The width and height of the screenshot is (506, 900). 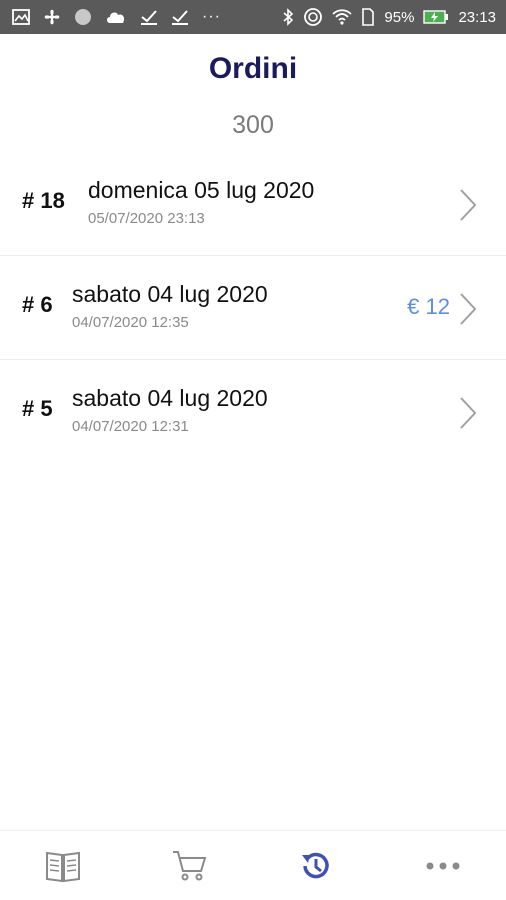 What do you see at coordinates (288, 17) in the screenshot?
I see `bluetooth-icon` at bounding box center [288, 17].